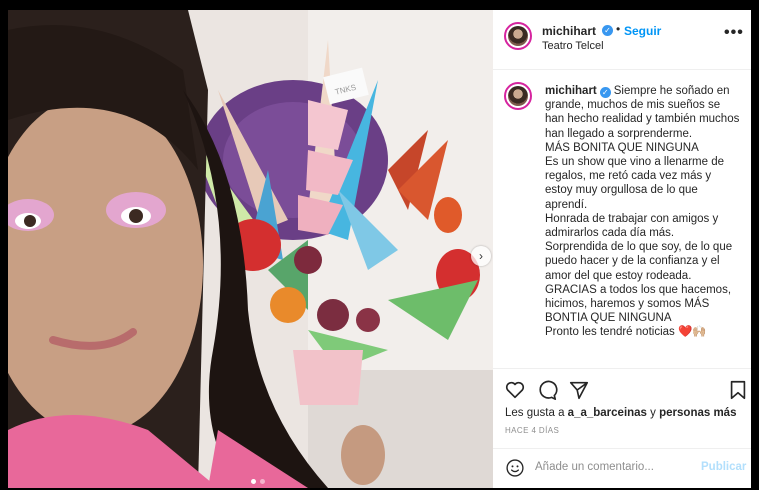 This screenshot has height=490, width=759. I want to click on share-icon, so click(579, 390).